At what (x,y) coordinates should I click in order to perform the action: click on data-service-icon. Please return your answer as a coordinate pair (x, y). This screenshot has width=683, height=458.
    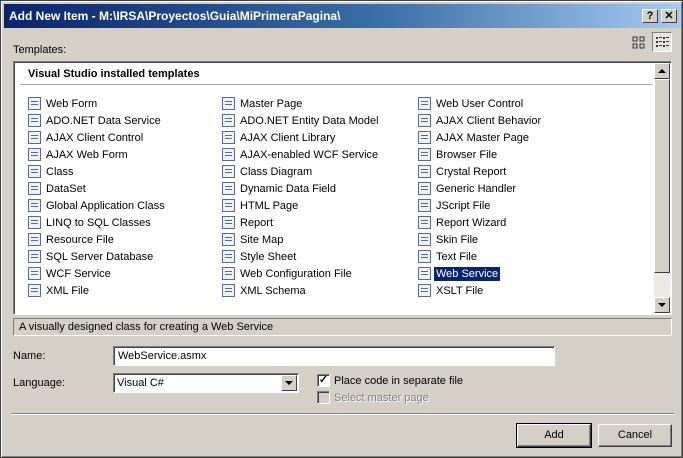
    Looking at the image, I should click on (34, 120).